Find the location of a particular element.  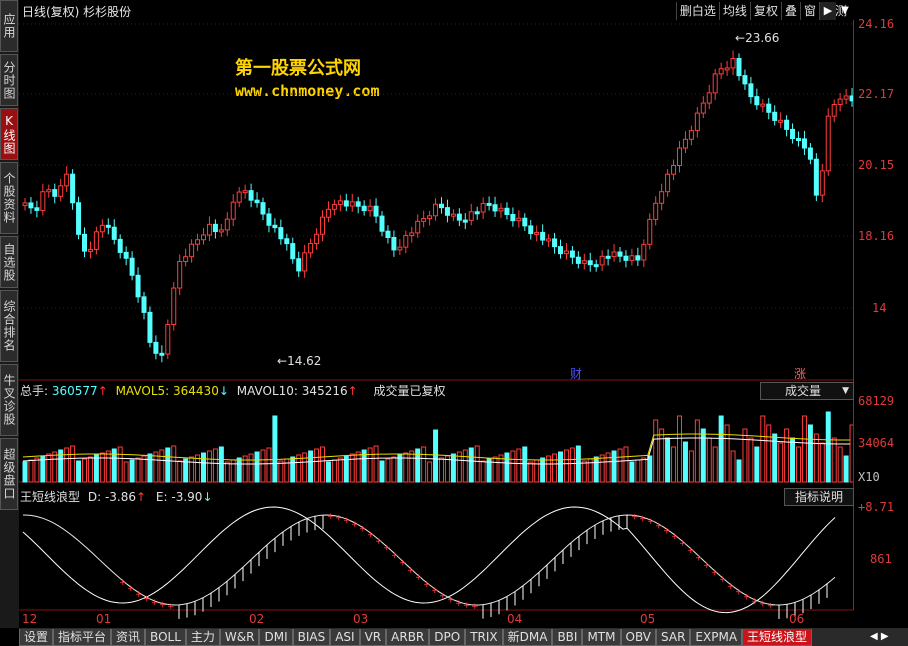

volume-selector: 成交量 ▼ is located at coordinates (807, 391).